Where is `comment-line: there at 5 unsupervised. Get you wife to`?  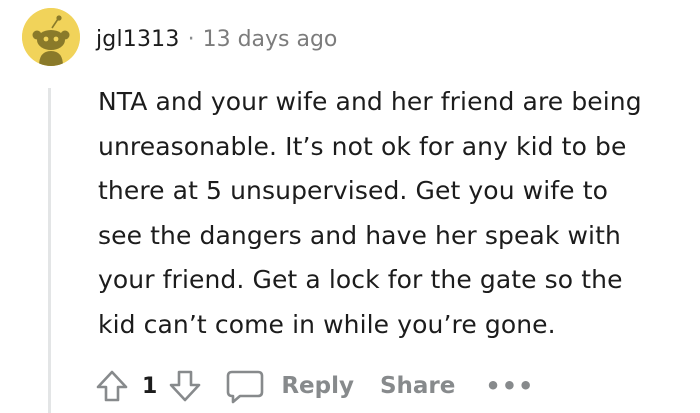
comment-line: there at 5 unsupervised. Get you wife to is located at coordinates (353, 190).